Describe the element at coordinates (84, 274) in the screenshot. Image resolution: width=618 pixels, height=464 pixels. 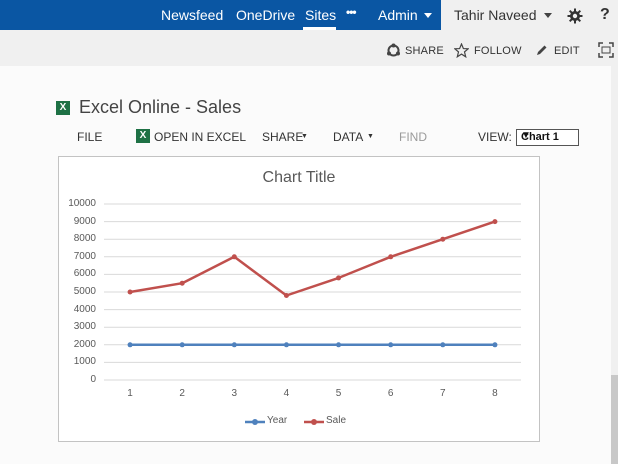
I see `y-tick-label: 6000` at that location.